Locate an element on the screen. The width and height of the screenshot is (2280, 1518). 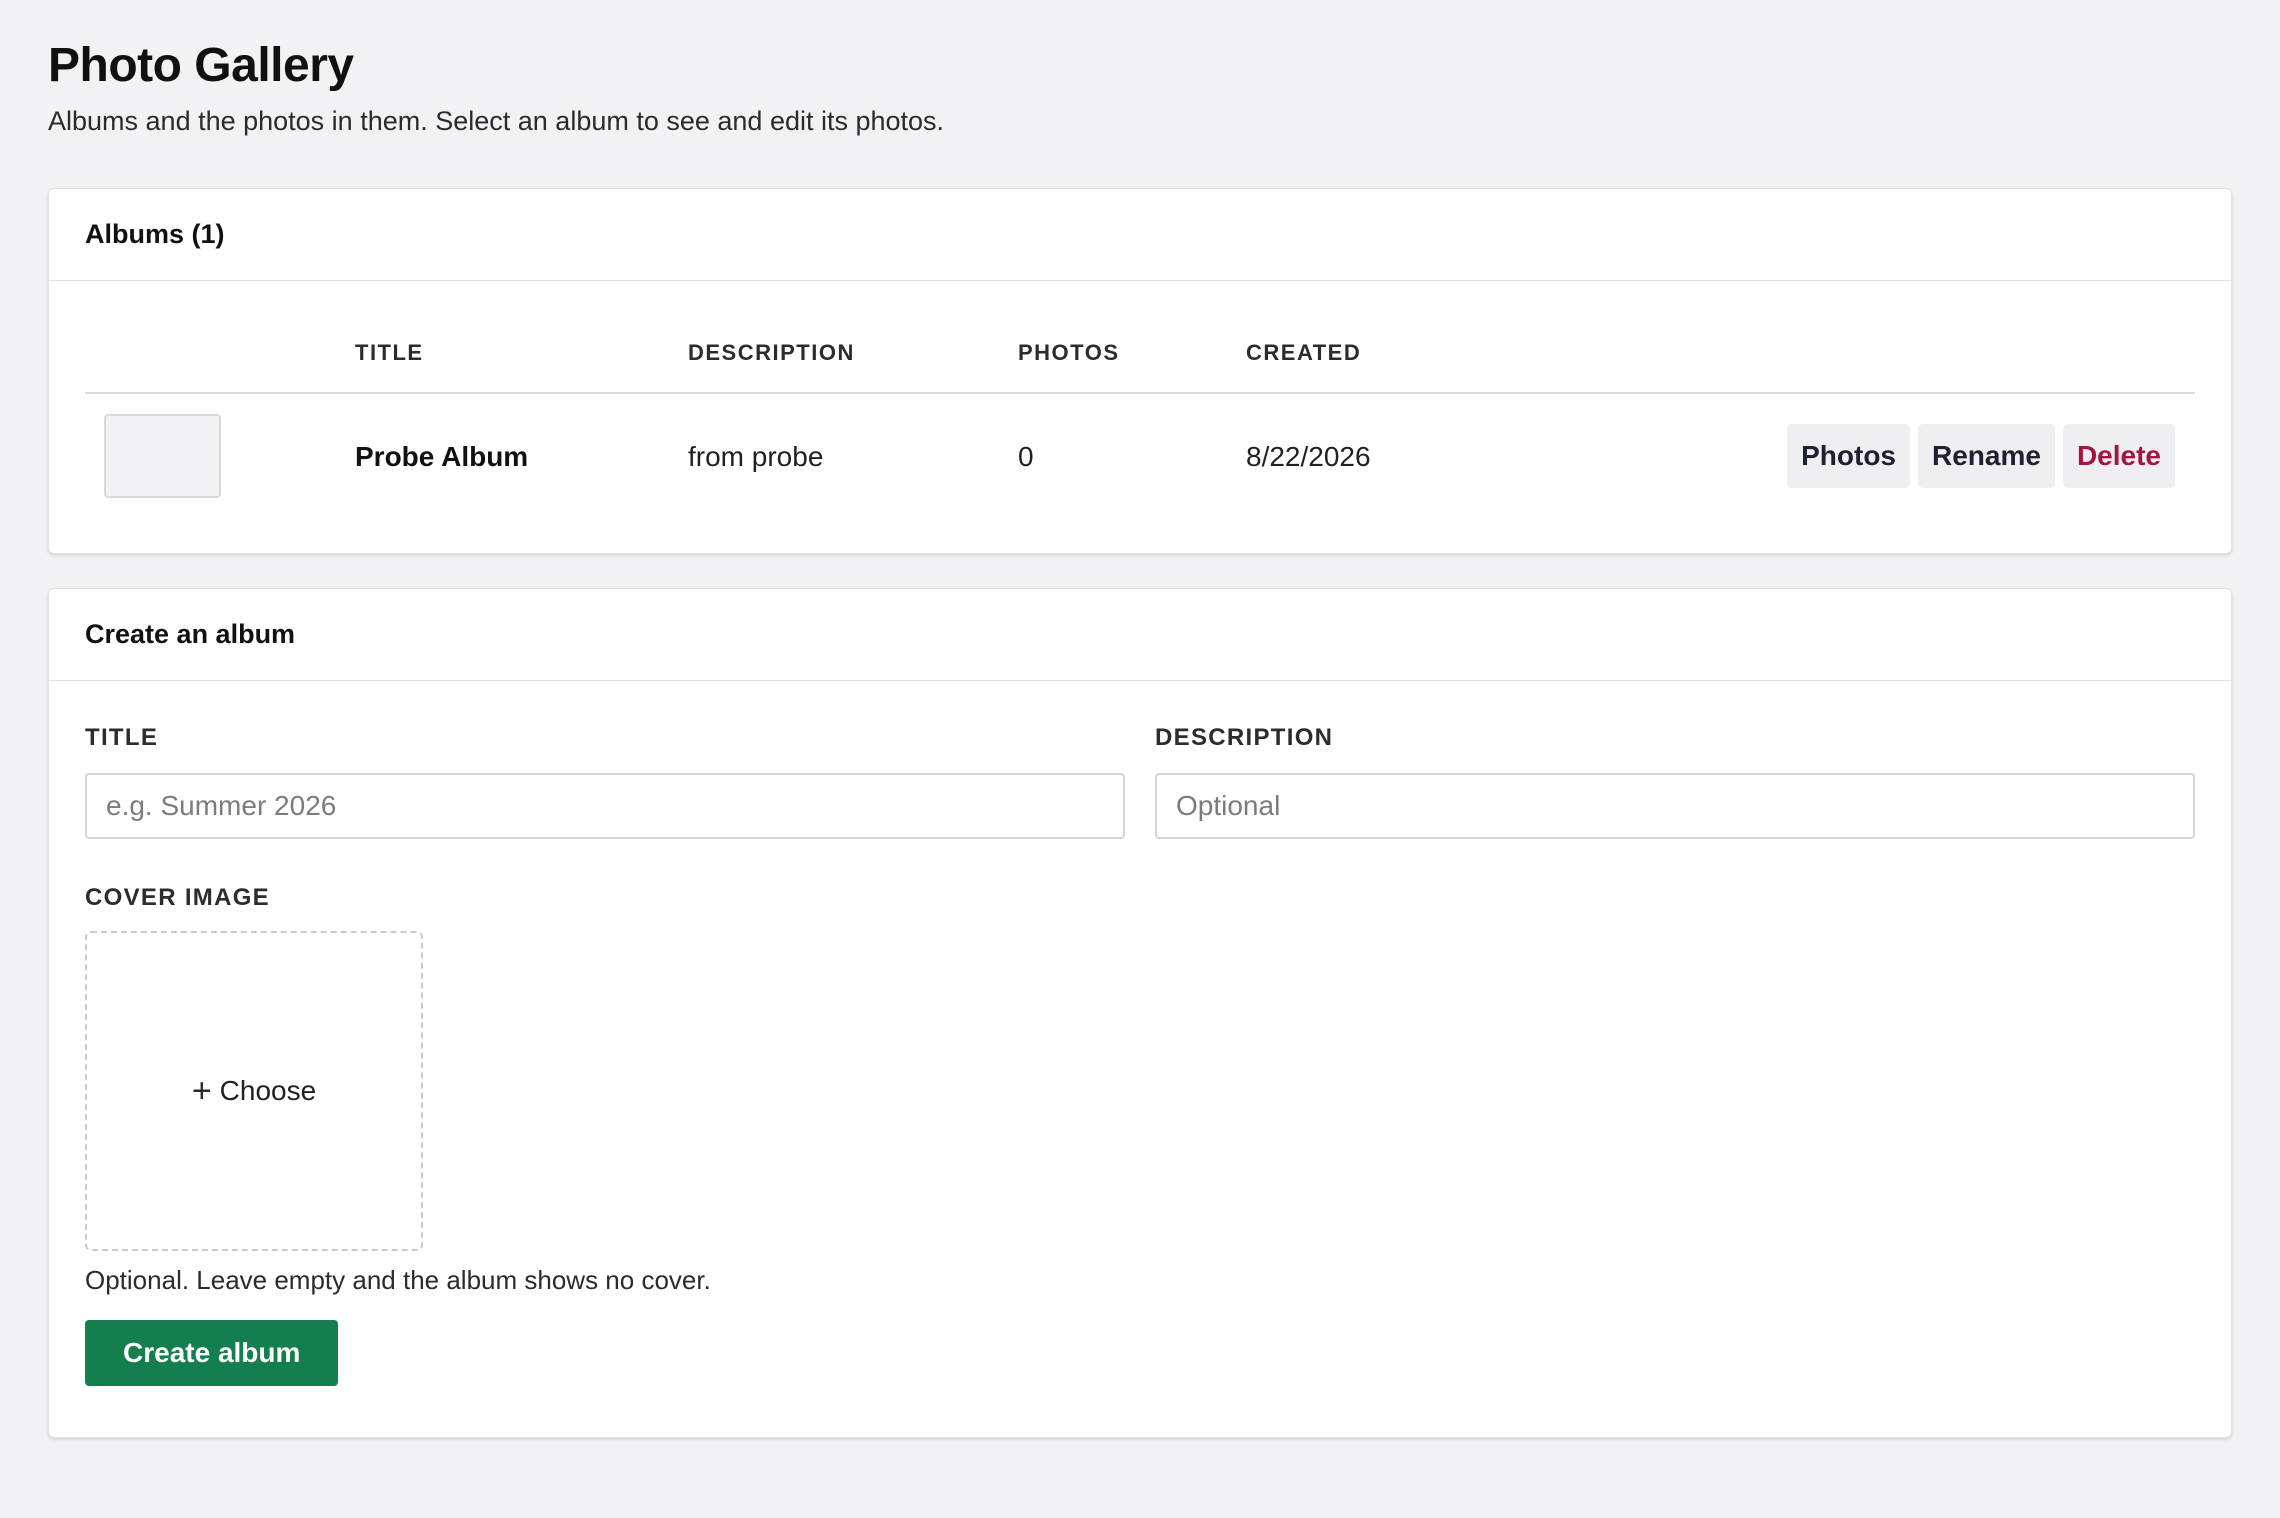
cover-image-label: COVER IMAGE is located at coordinates (177, 897).